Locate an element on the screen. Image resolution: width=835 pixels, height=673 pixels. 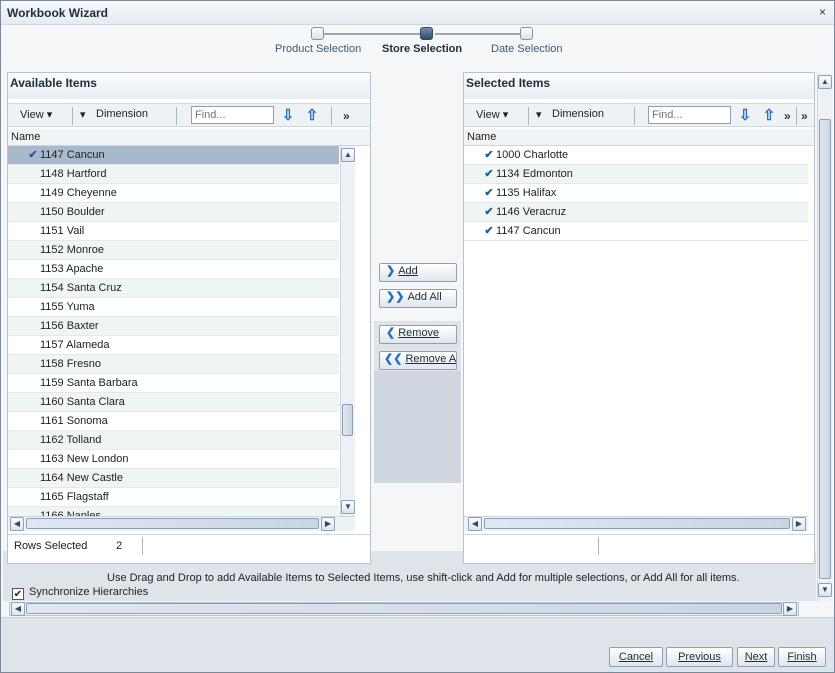
list-item-label: 1134 Edmonton is located at coordinates (534, 174).